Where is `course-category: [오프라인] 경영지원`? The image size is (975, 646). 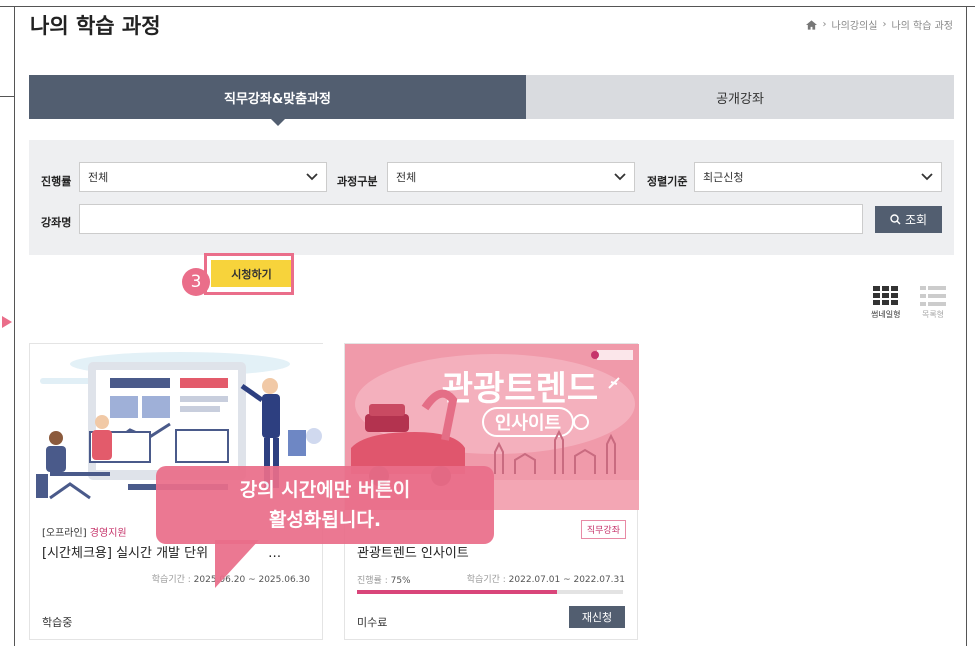
course-category: [오프라인] 경영지원 is located at coordinates (84, 531).